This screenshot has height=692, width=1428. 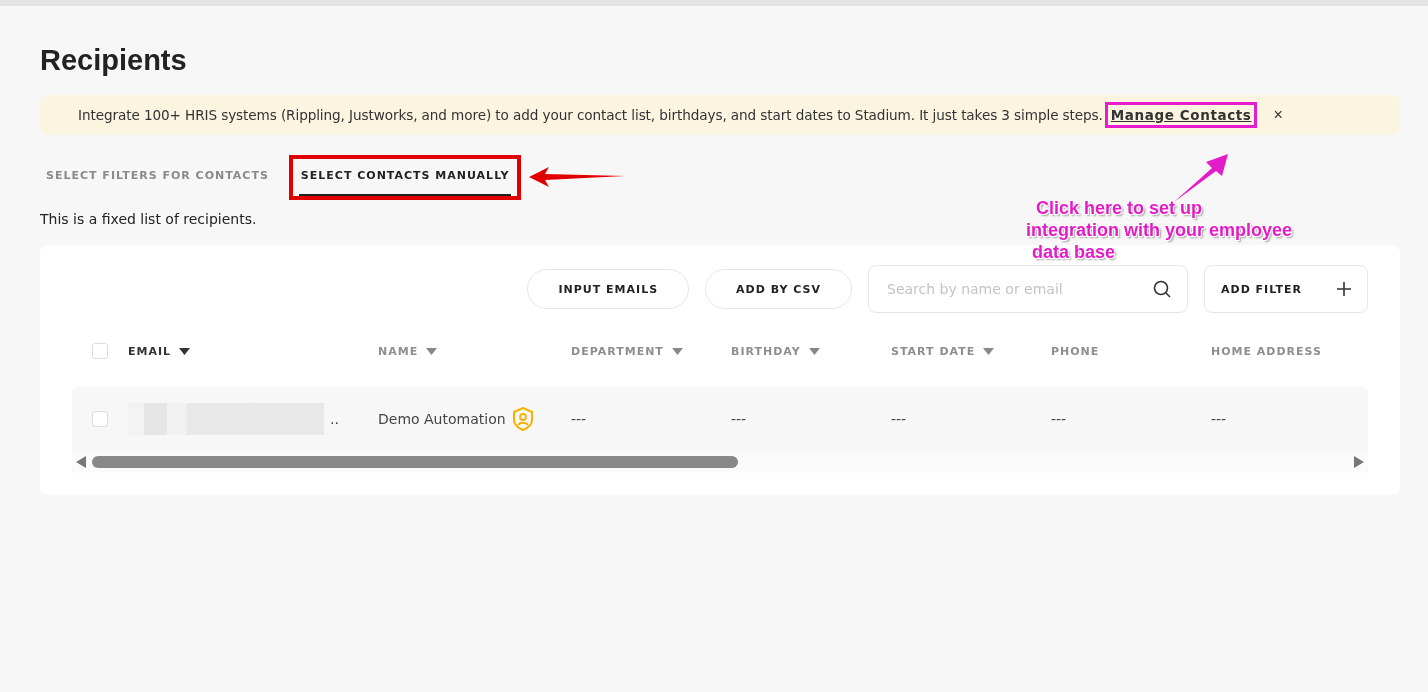 What do you see at coordinates (1119, 208) in the screenshot?
I see `annotation-text: Click here to set up` at bounding box center [1119, 208].